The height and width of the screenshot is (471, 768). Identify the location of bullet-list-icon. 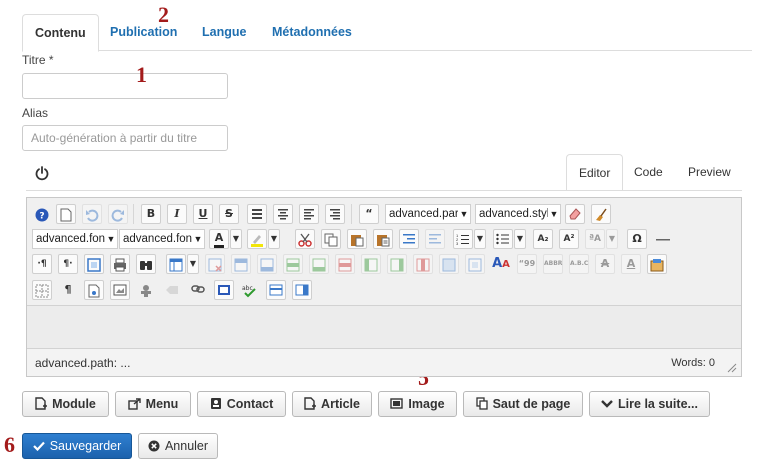
(503, 239).